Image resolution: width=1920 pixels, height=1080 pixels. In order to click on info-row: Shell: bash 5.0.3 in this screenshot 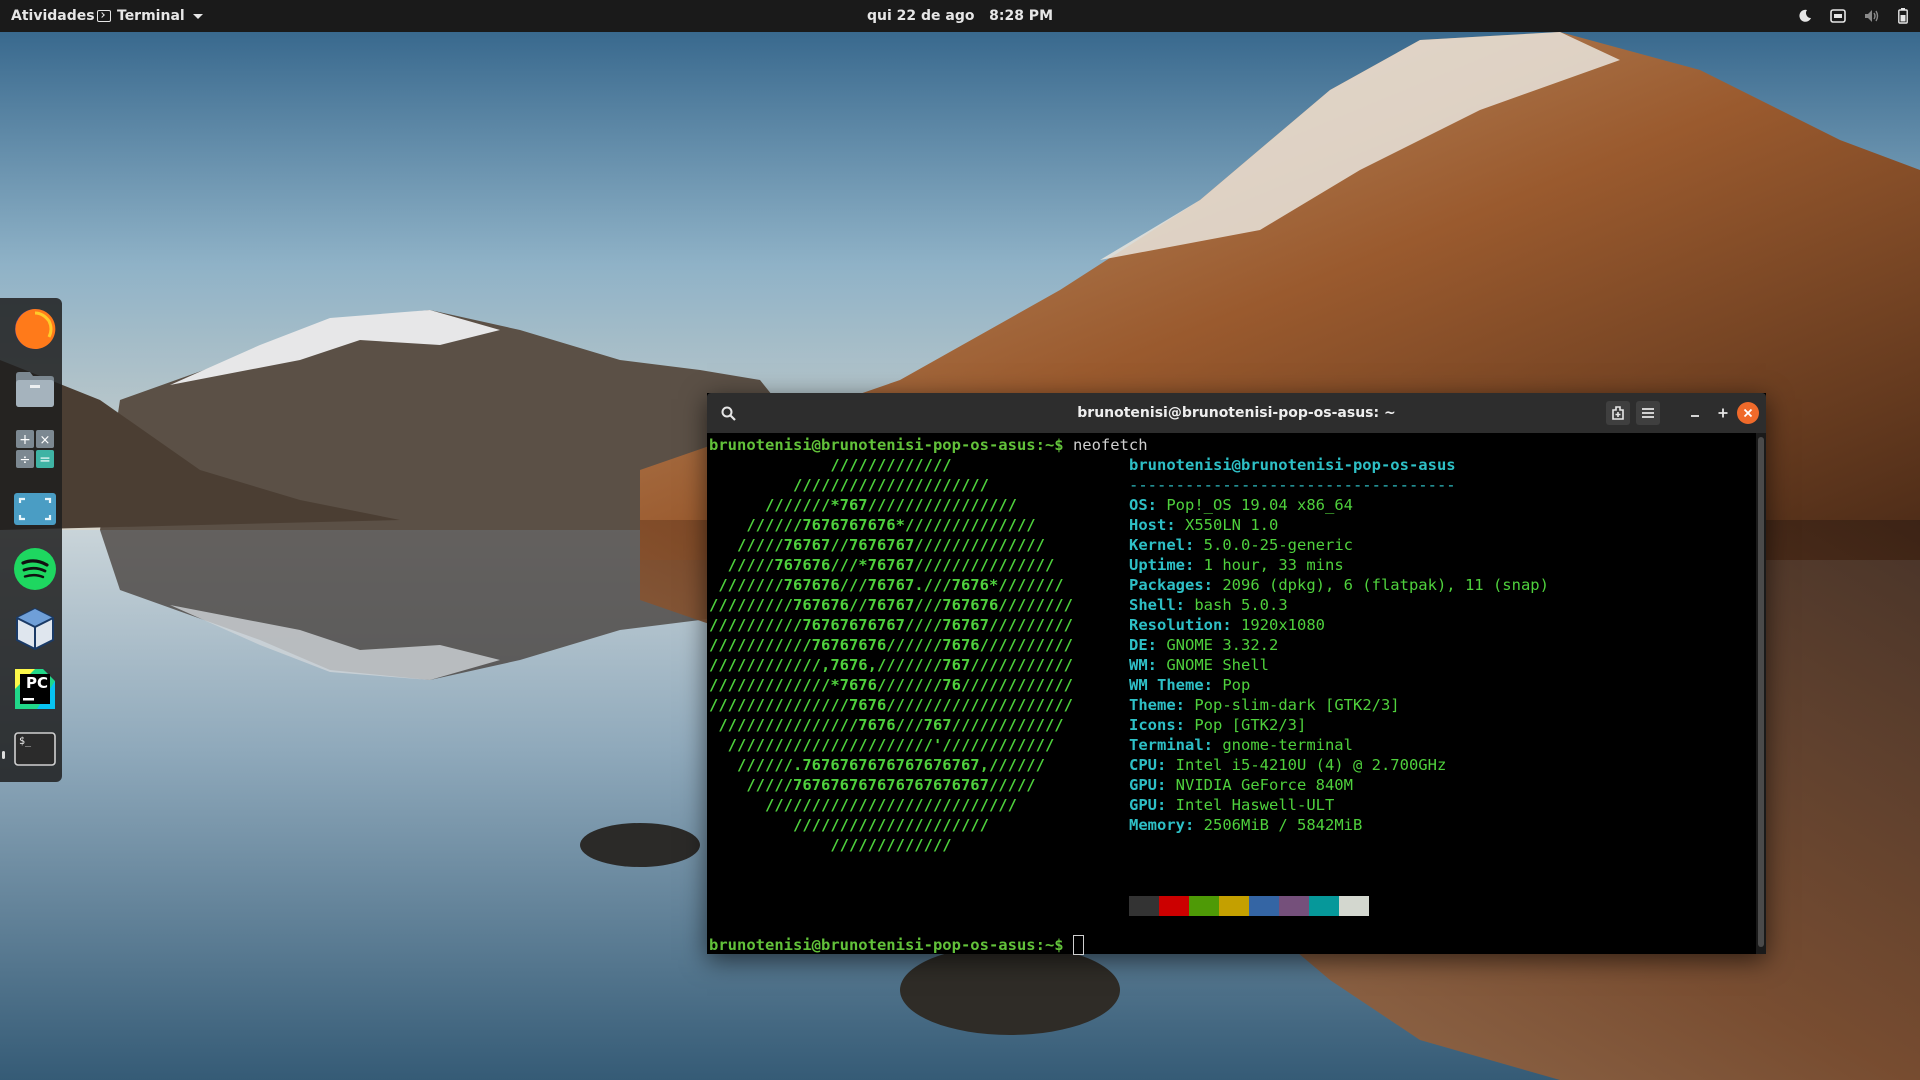, I will do `click(1208, 605)`.